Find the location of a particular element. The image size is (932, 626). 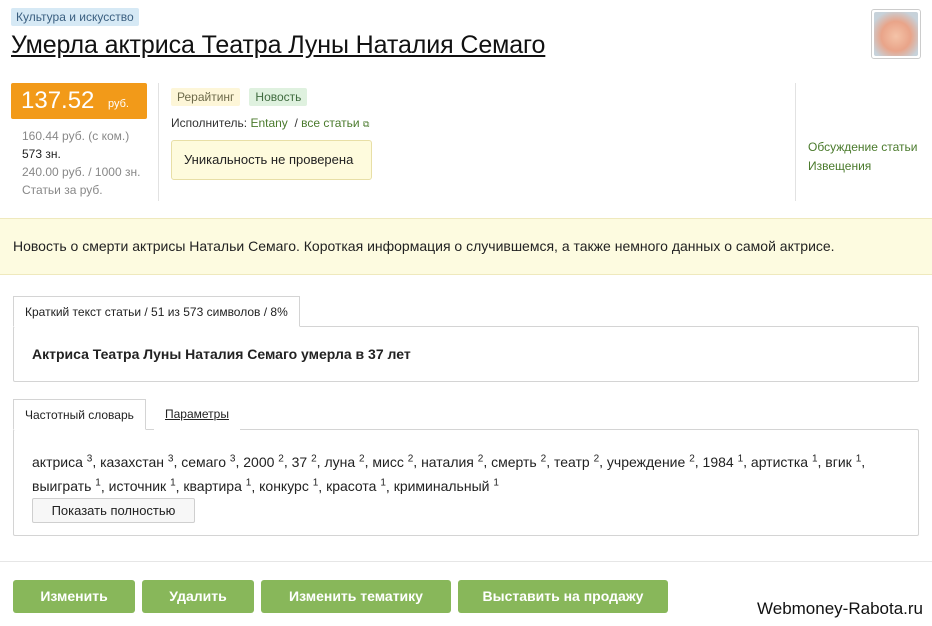

edit-button: Изменить is located at coordinates (74, 596).